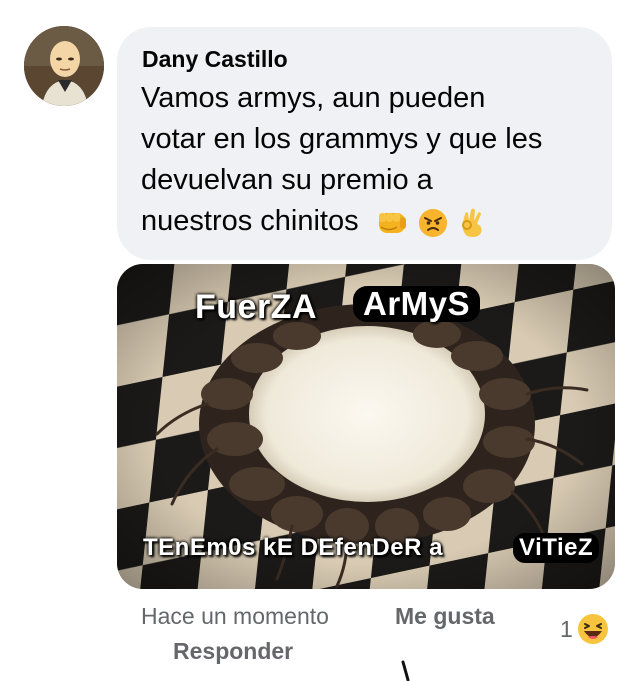 This screenshot has width=640, height=681. Describe the element at coordinates (313, 98) in the screenshot. I see `comment-line: Vamos armys, aun pueden` at that location.